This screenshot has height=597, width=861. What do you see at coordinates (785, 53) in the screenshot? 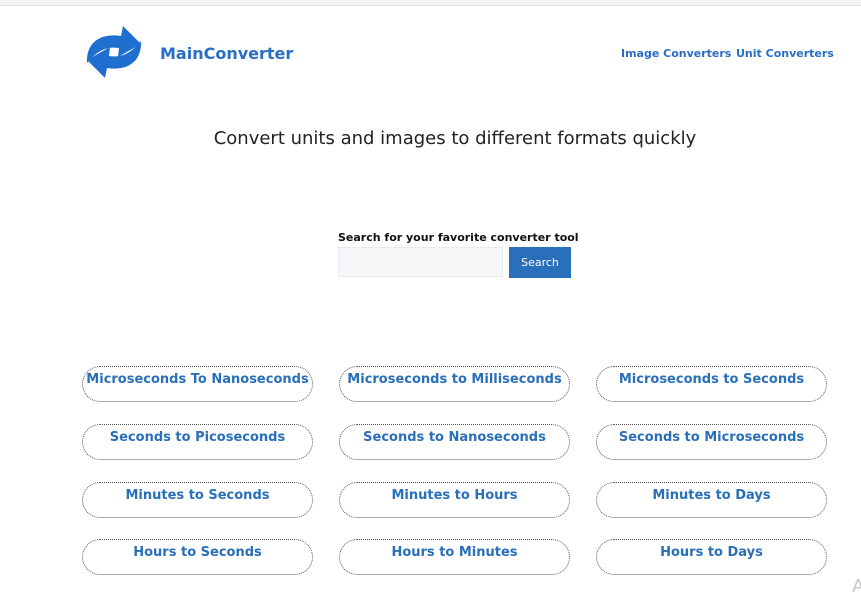
I see `nav-unit-converters: Unit Converters` at bounding box center [785, 53].